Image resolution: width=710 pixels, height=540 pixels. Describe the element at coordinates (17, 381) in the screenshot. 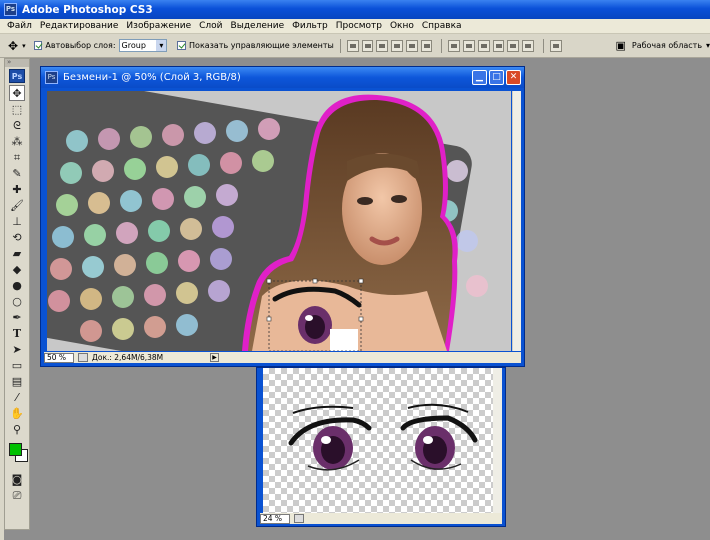

I see `notes-tool-icon: ▤` at that location.